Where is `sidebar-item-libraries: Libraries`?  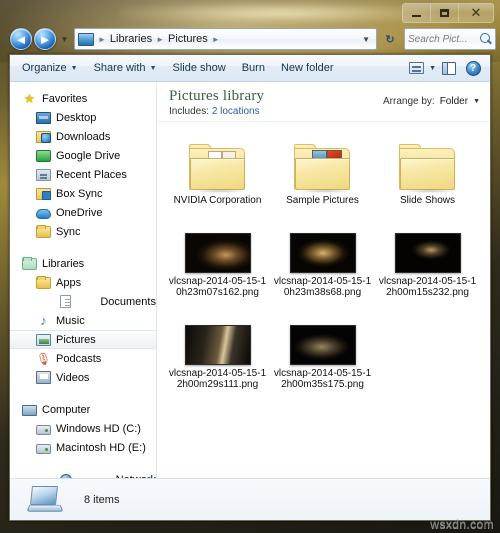 sidebar-item-libraries: Libraries is located at coordinates (83, 263).